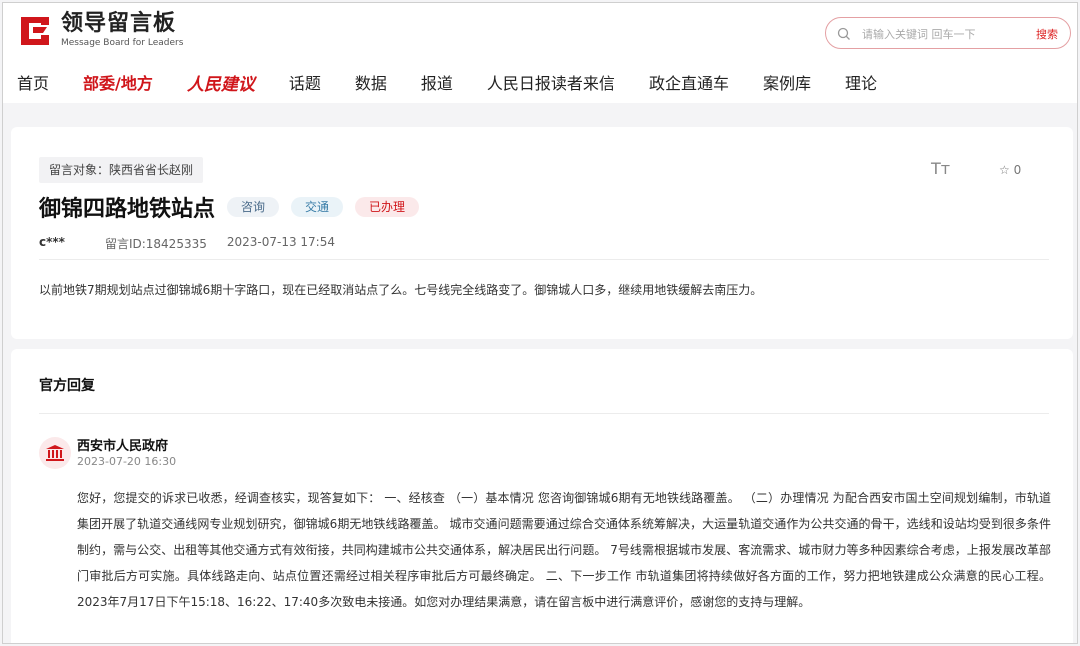 The height and width of the screenshot is (646, 1080). What do you see at coordinates (437, 82) in the screenshot?
I see `nav-item-reports: 报道` at bounding box center [437, 82].